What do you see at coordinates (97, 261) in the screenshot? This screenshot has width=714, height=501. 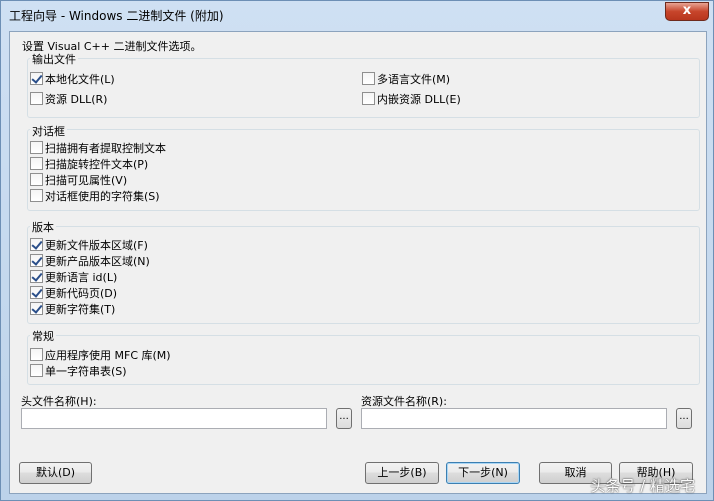 I see `checkbox-label: 更新产品版本区域(N)` at bounding box center [97, 261].